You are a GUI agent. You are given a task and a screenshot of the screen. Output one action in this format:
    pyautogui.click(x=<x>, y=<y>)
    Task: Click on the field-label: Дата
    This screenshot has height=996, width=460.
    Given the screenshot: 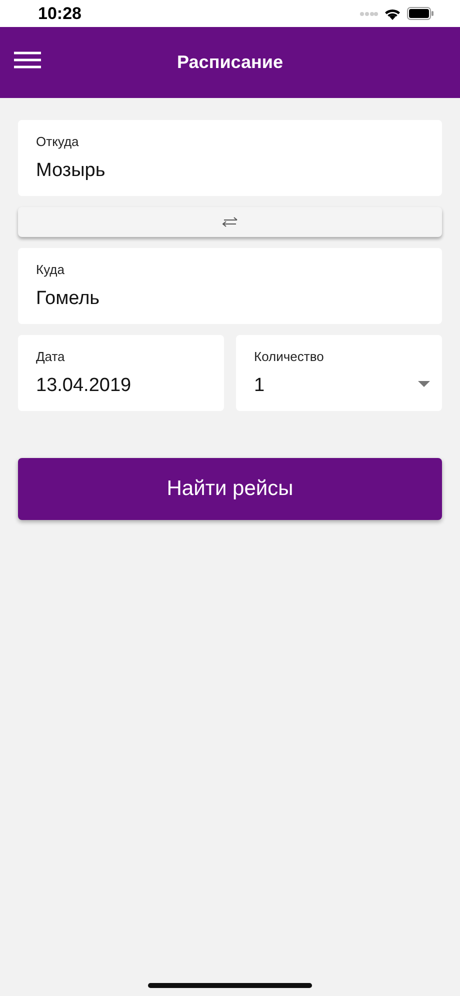 What is the action you would take?
    pyautogui.click(x=51, y=356)
    